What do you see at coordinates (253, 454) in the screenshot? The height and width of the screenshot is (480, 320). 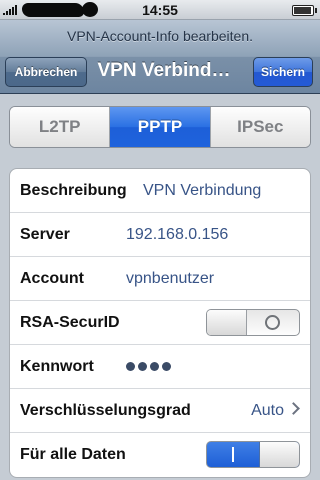 I see `all-data-toggle` at bounding box center [253, 454].